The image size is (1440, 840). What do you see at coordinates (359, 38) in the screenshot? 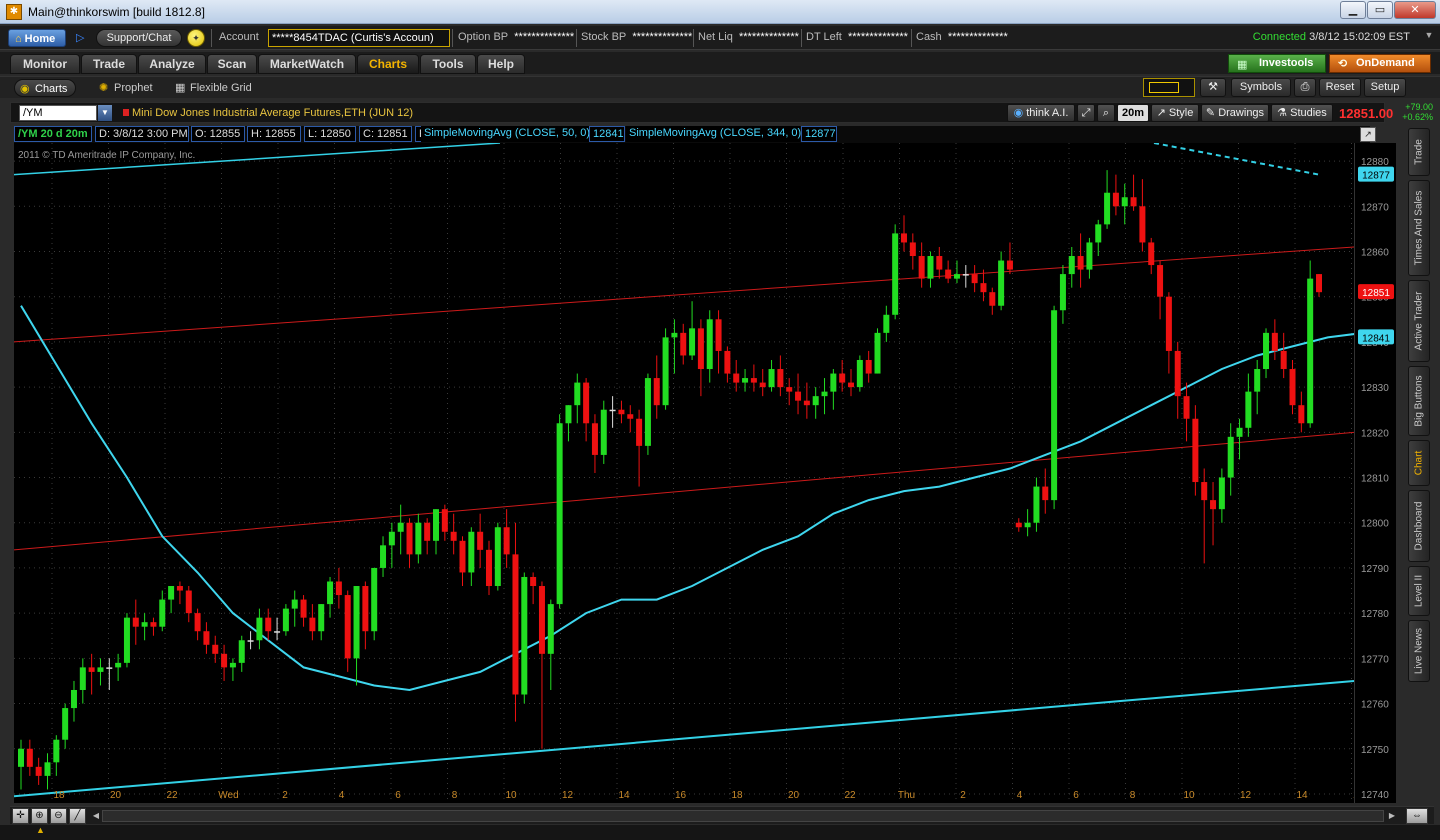
I see `account-select: *****8454TDAC (Curtis's Accoun)` at bounding box center [359, 38].